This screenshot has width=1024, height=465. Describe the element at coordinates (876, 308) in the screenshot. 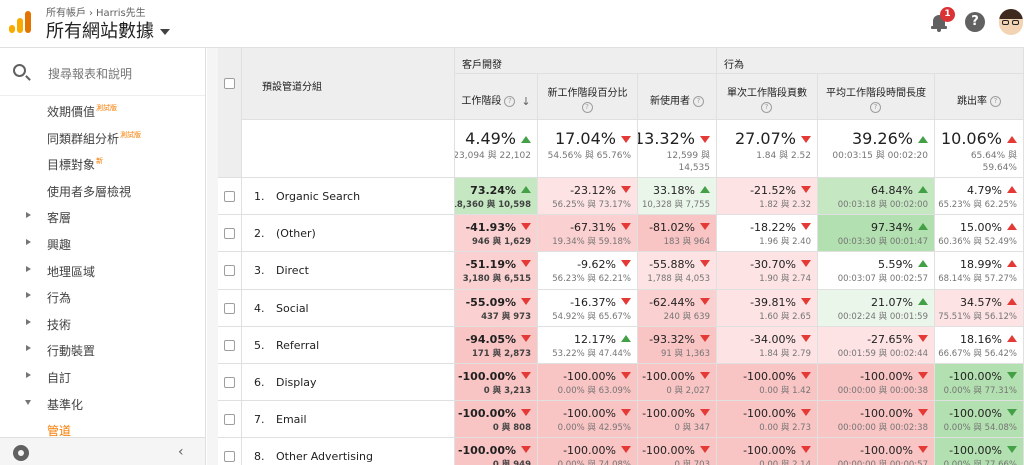

I see `metric-cell: 21.07% 00:02:24 與 00:01:59` at that location.